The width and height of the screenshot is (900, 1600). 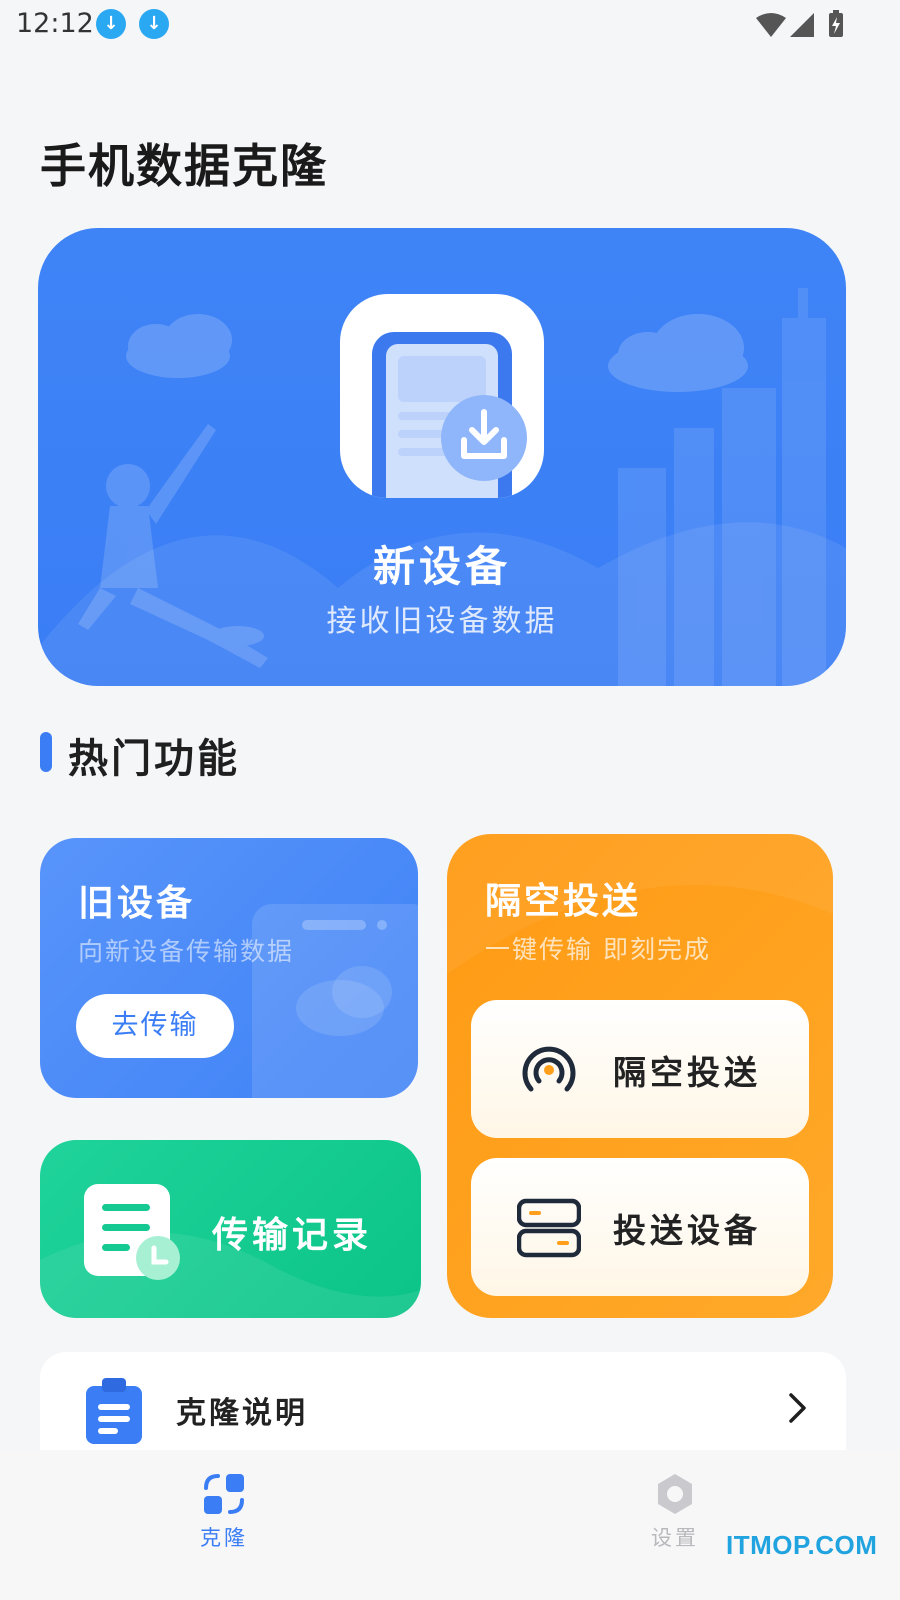 I want to click on old-device-card: 旧设备 向新设备传输数据 去传输, so click(x=229, y=968).